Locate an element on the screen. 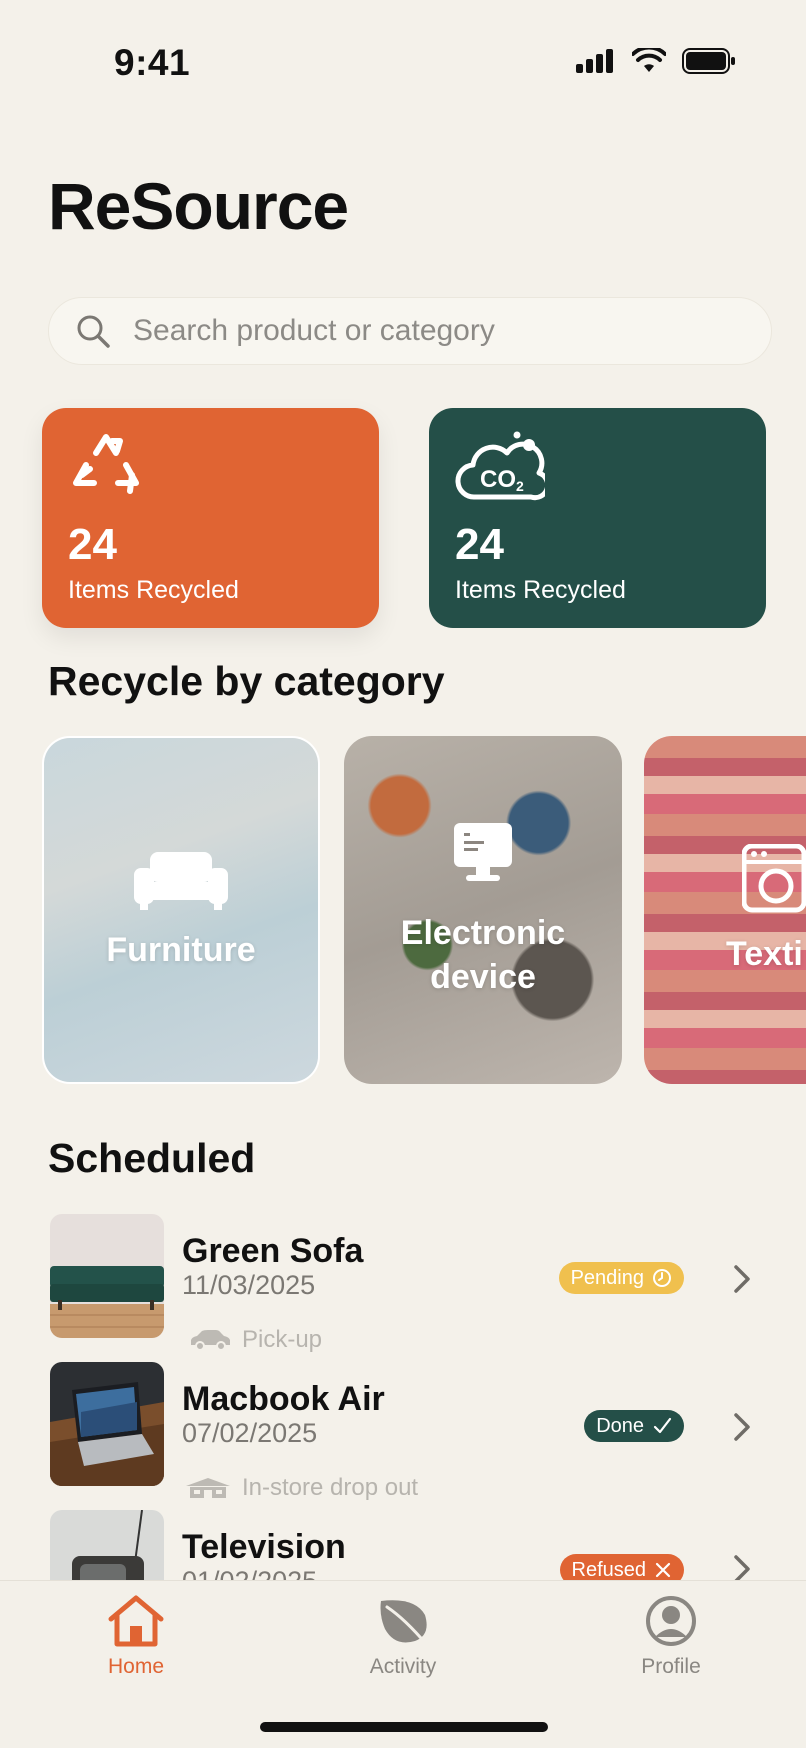 This screenshot has height=1748, width=806. signal-icon is located at coordinates (594, 61).